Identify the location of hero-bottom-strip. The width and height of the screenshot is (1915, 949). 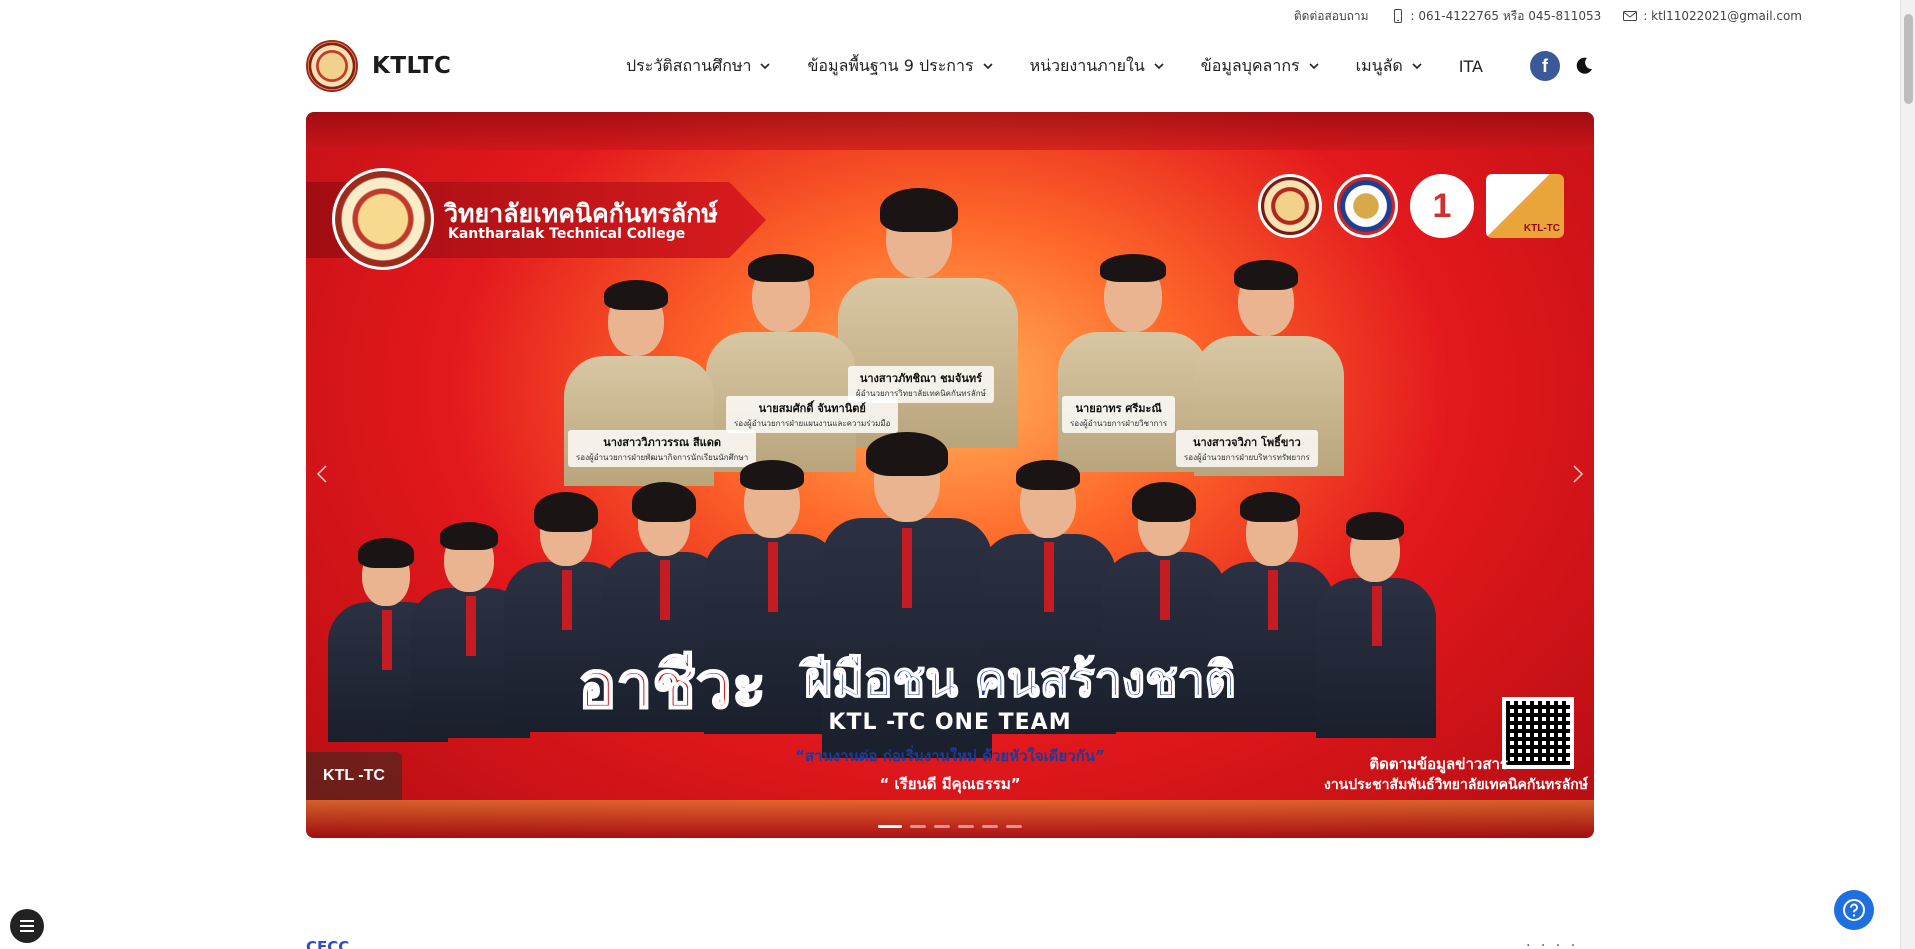
(950, 819).